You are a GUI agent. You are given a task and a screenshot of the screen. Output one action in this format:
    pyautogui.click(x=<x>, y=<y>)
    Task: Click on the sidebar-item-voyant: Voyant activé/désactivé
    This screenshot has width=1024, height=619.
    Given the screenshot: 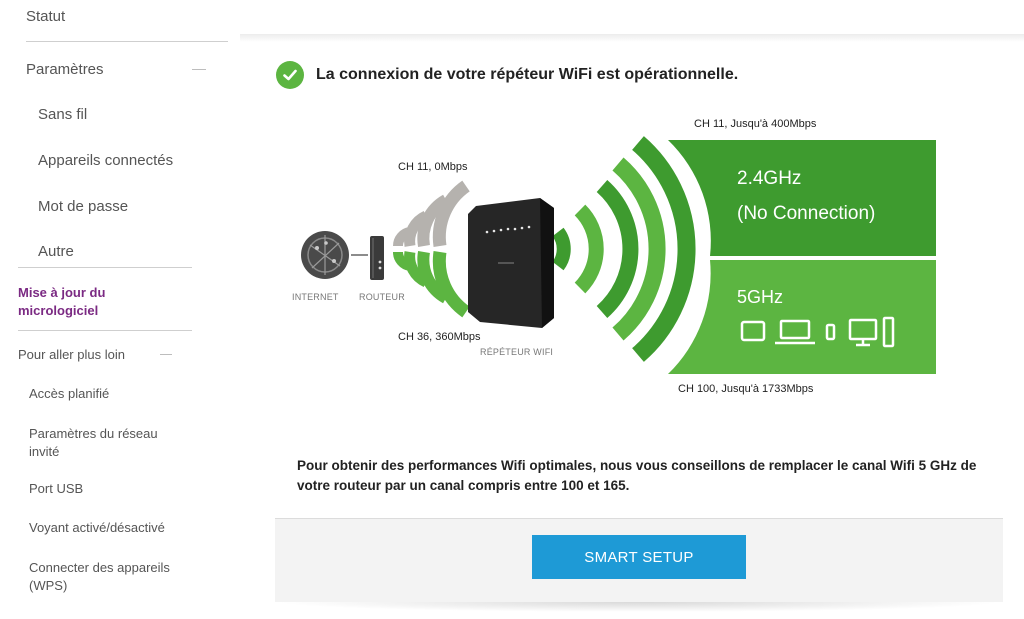 What is the action you would take?
    pyautogui.click(x=97, y=527)
    